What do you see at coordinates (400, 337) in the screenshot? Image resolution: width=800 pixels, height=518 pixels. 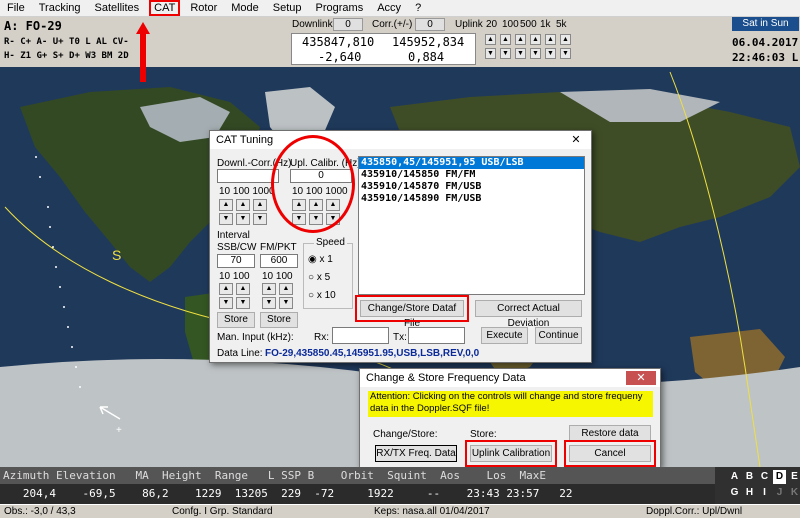 I see `tx-label: Tx:` at bounding box center [400, 337].